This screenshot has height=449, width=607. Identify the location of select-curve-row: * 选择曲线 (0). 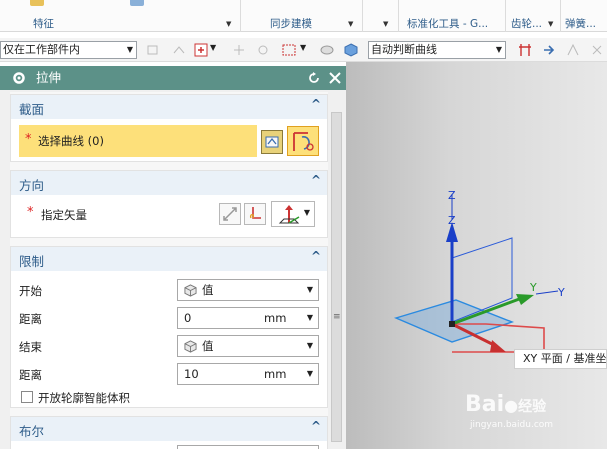
(138, 141).